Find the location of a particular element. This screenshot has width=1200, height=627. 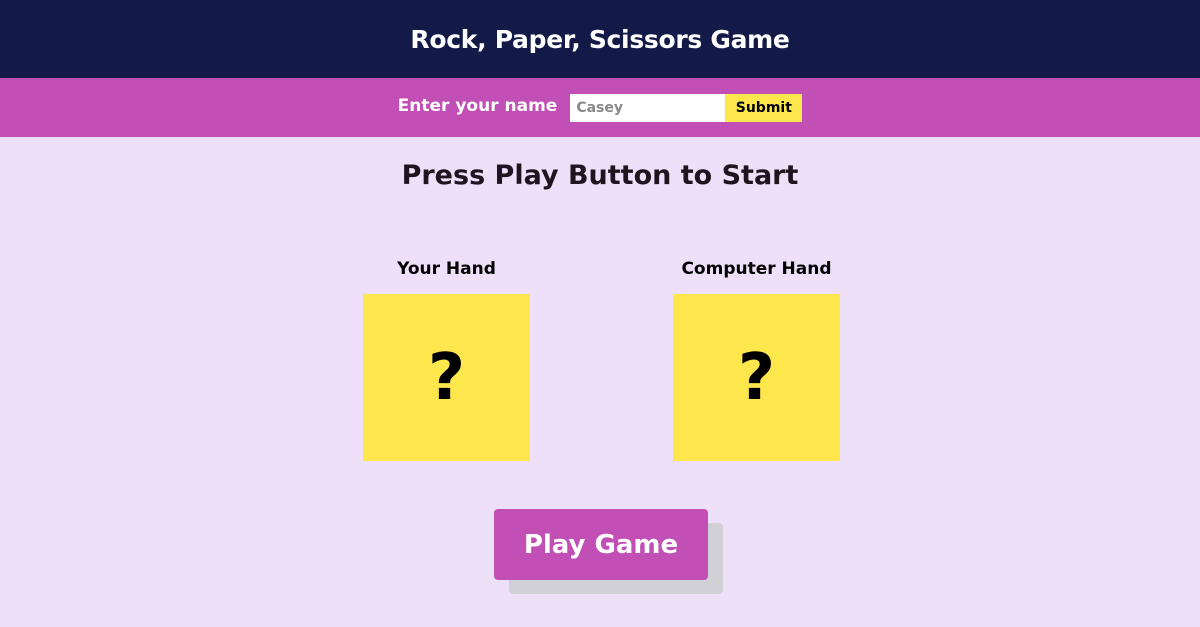

computer-hand-title: Computer Hand is located at coordinates (756, 269).